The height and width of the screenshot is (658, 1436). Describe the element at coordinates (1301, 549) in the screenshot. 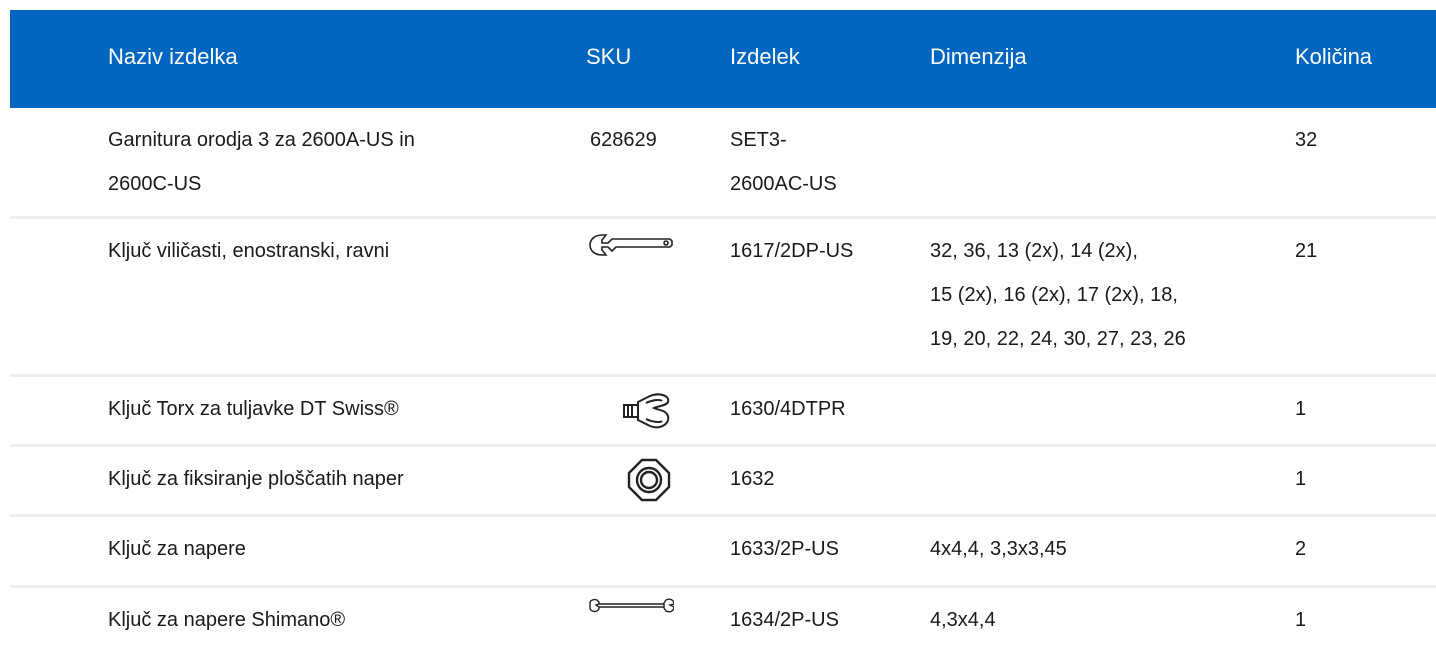

I see `row-quantity: 2` at that location.